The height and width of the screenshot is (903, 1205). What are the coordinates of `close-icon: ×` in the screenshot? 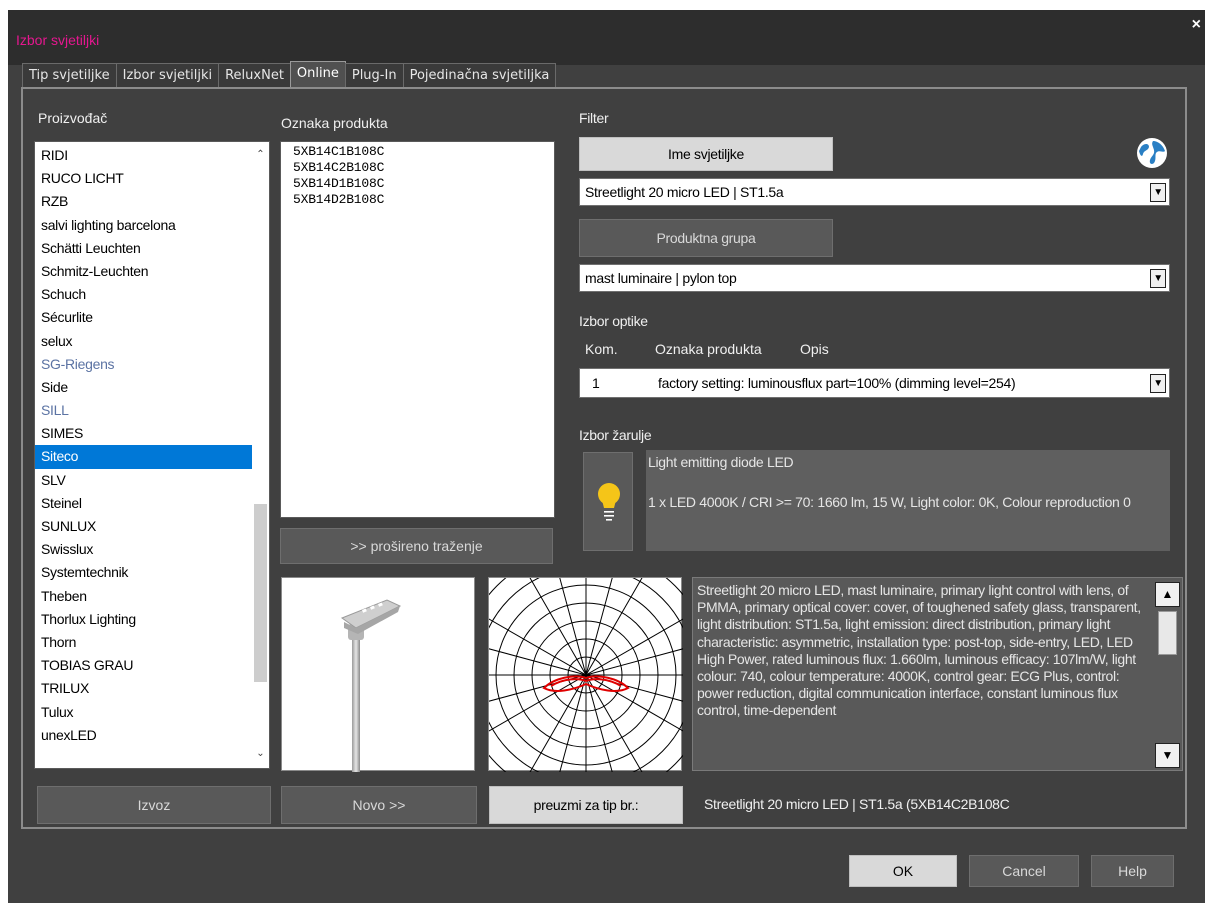 It's located at (1196, 25).